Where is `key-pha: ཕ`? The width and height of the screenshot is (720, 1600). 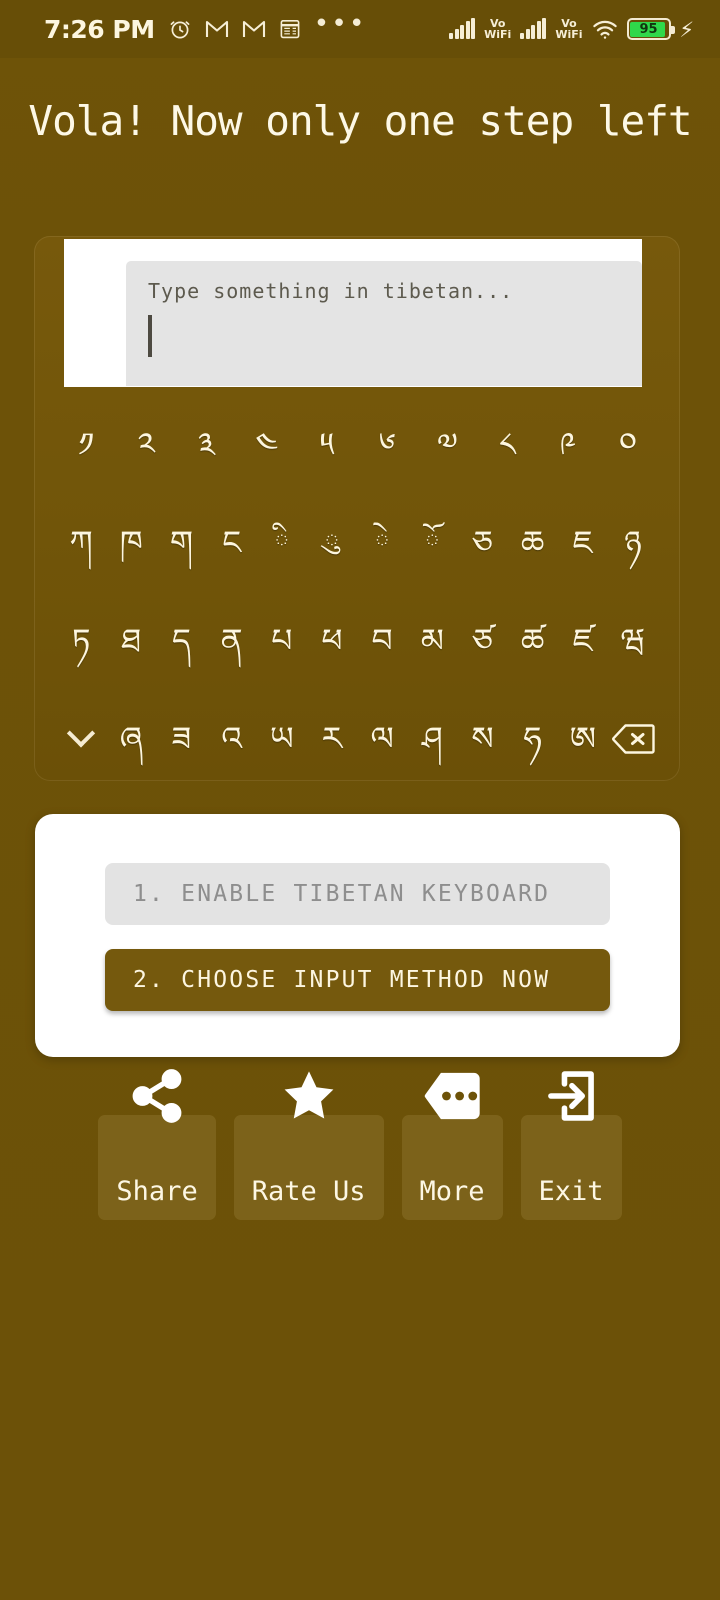 key-pha: ཕ is located at coordinates (332, 641).